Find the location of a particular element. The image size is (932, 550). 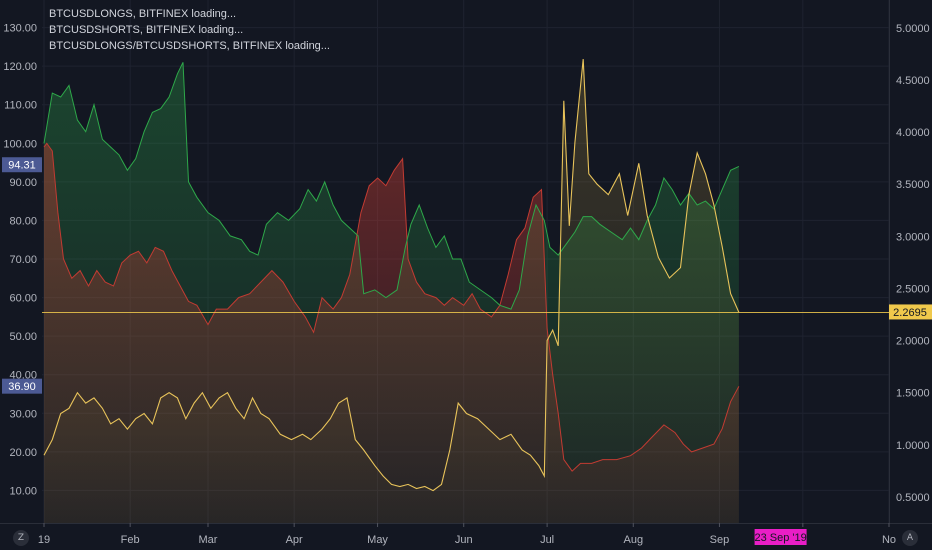

left-tick-label: 80.00 is located at coordinates (23, 221).